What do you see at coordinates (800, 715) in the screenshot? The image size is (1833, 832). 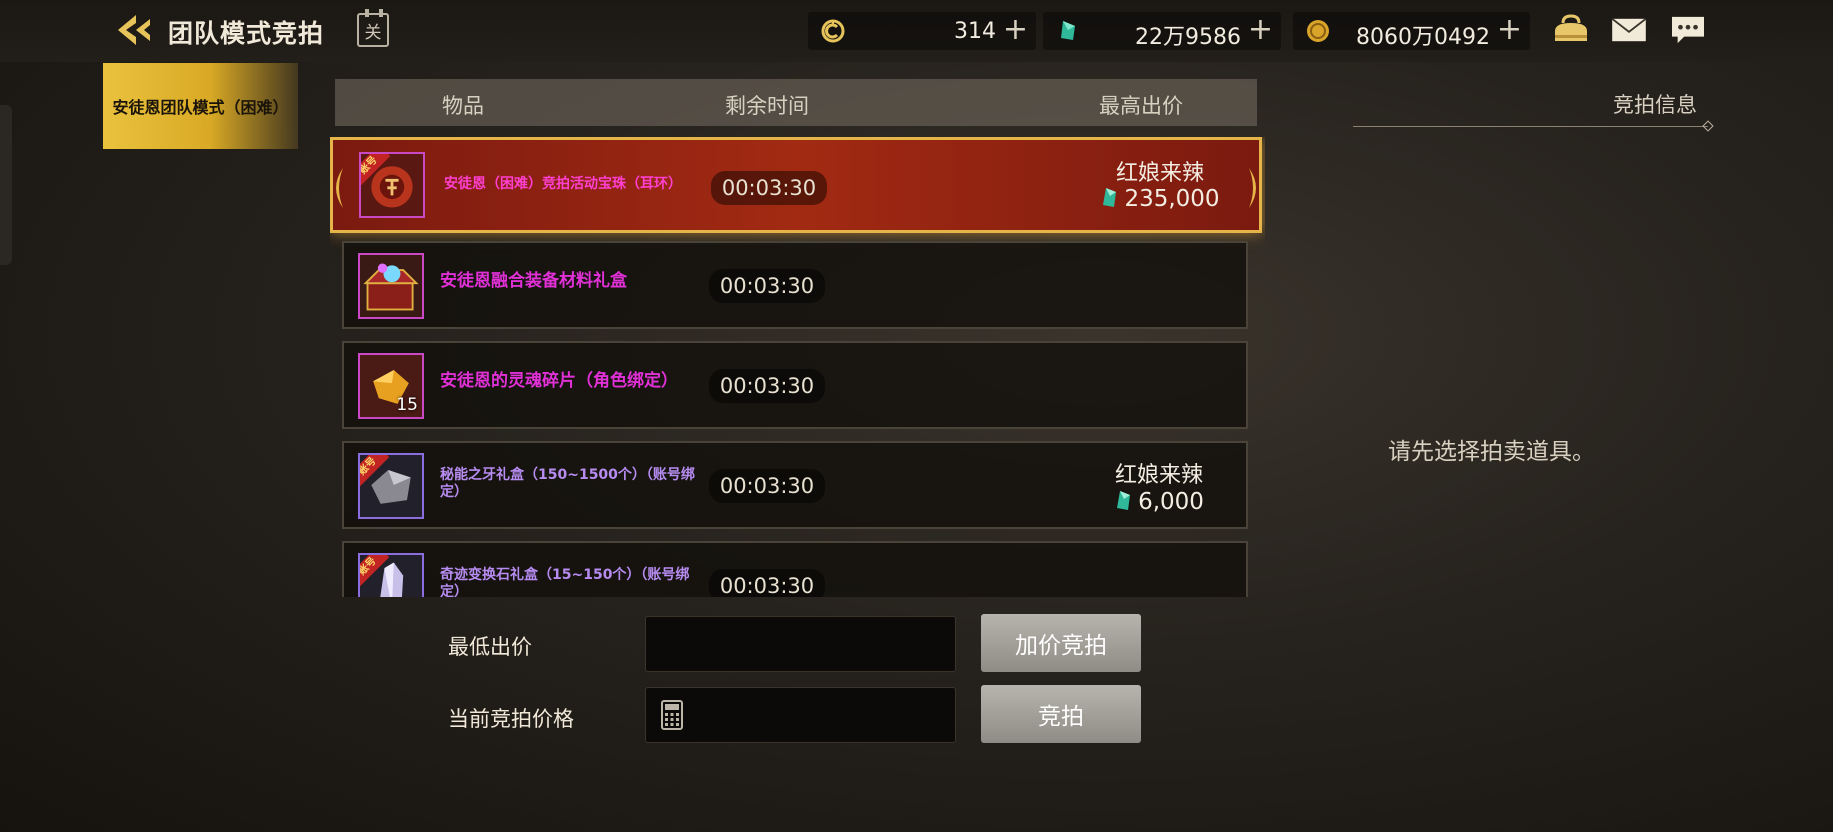 I see `current-bid-input` at bounding box center [800, 715].